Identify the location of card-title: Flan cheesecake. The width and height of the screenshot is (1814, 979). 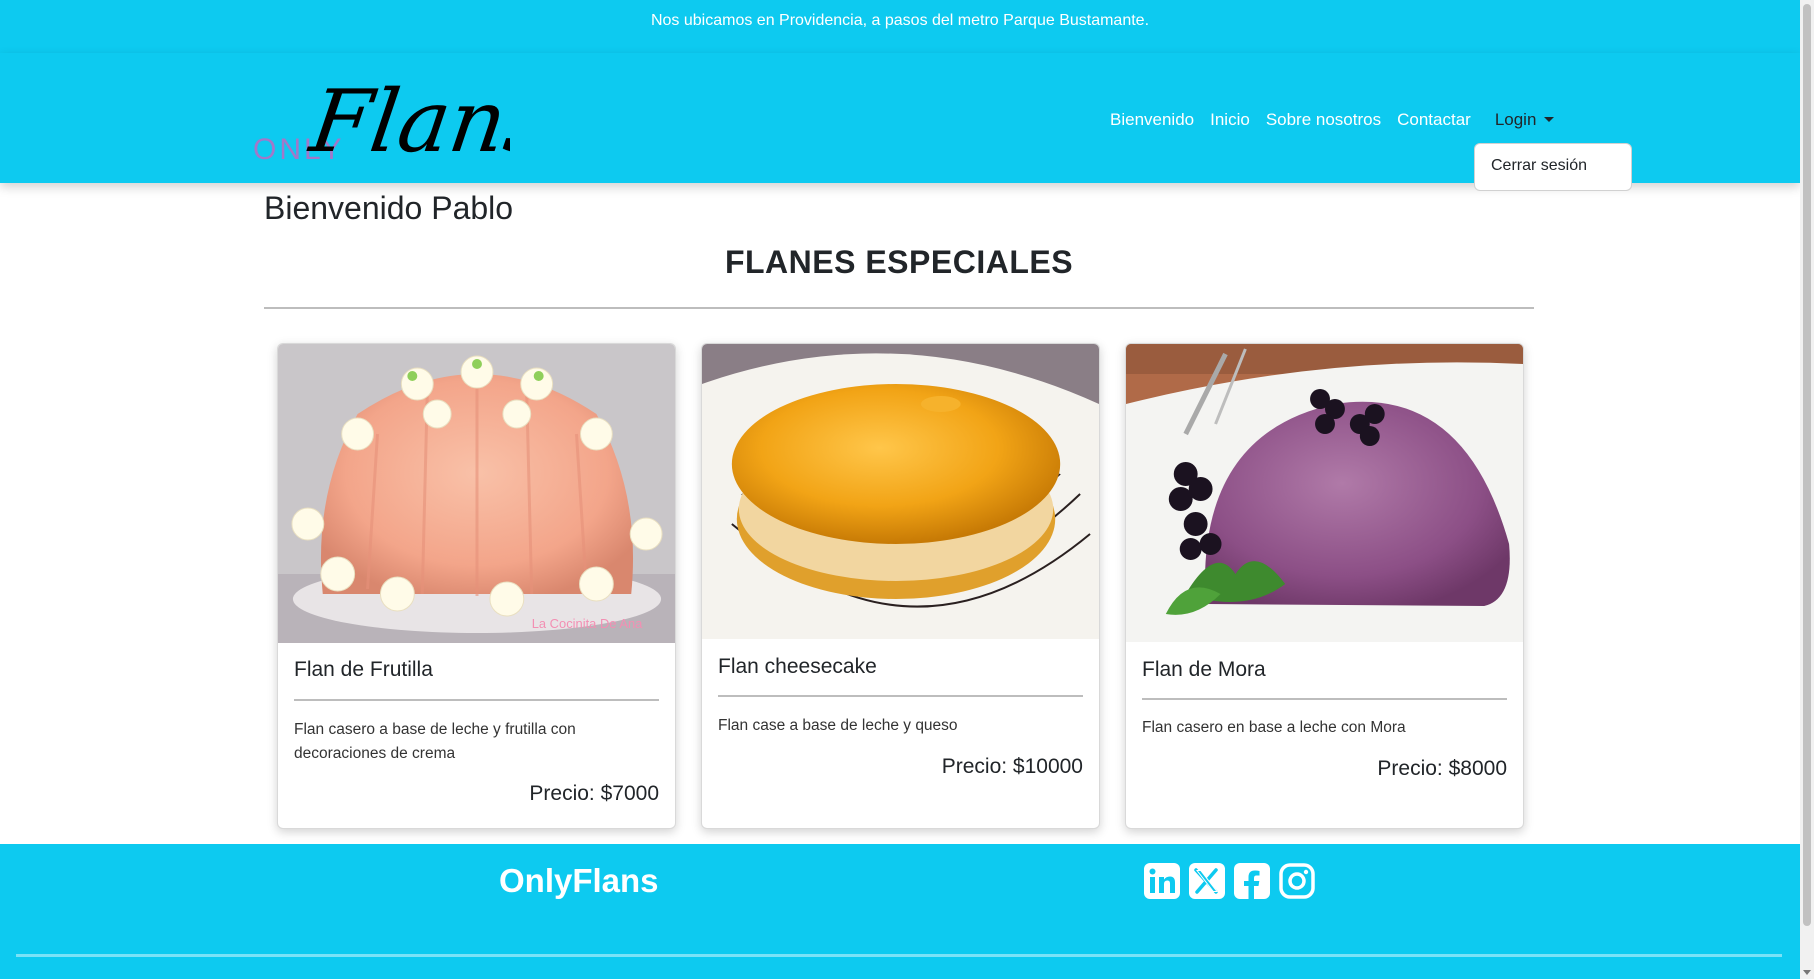
(797, 666).